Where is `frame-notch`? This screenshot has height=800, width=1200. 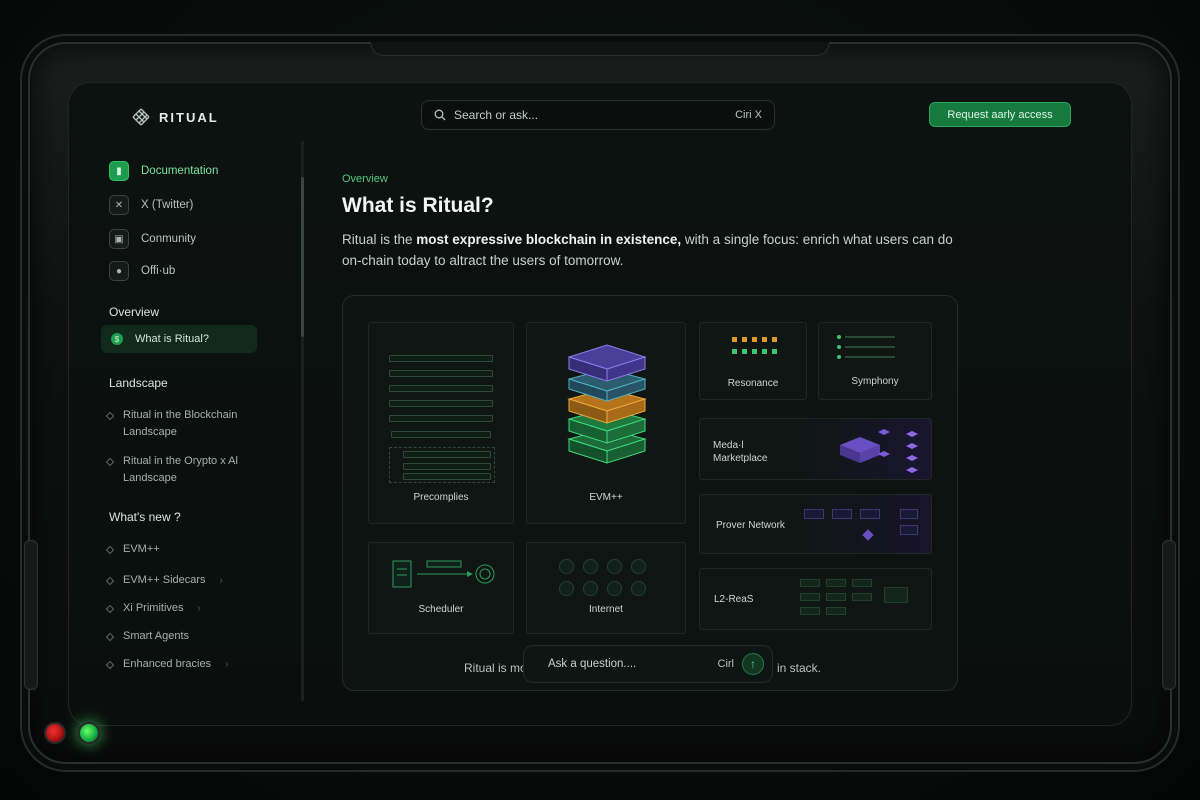
frame-notch is located at coordinates (600, 49).